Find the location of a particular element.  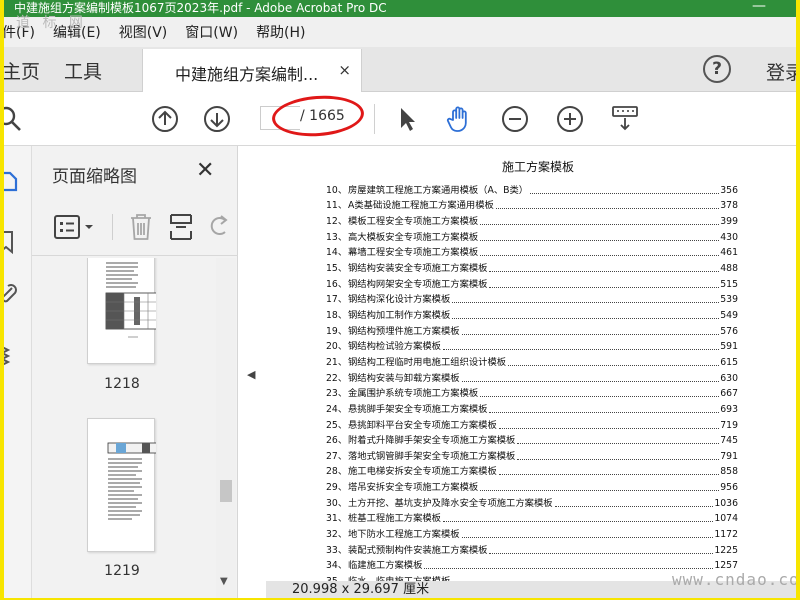

toc-title: 钢结构网架安全专项施工方案模板 is located at coordinates (418, 284).